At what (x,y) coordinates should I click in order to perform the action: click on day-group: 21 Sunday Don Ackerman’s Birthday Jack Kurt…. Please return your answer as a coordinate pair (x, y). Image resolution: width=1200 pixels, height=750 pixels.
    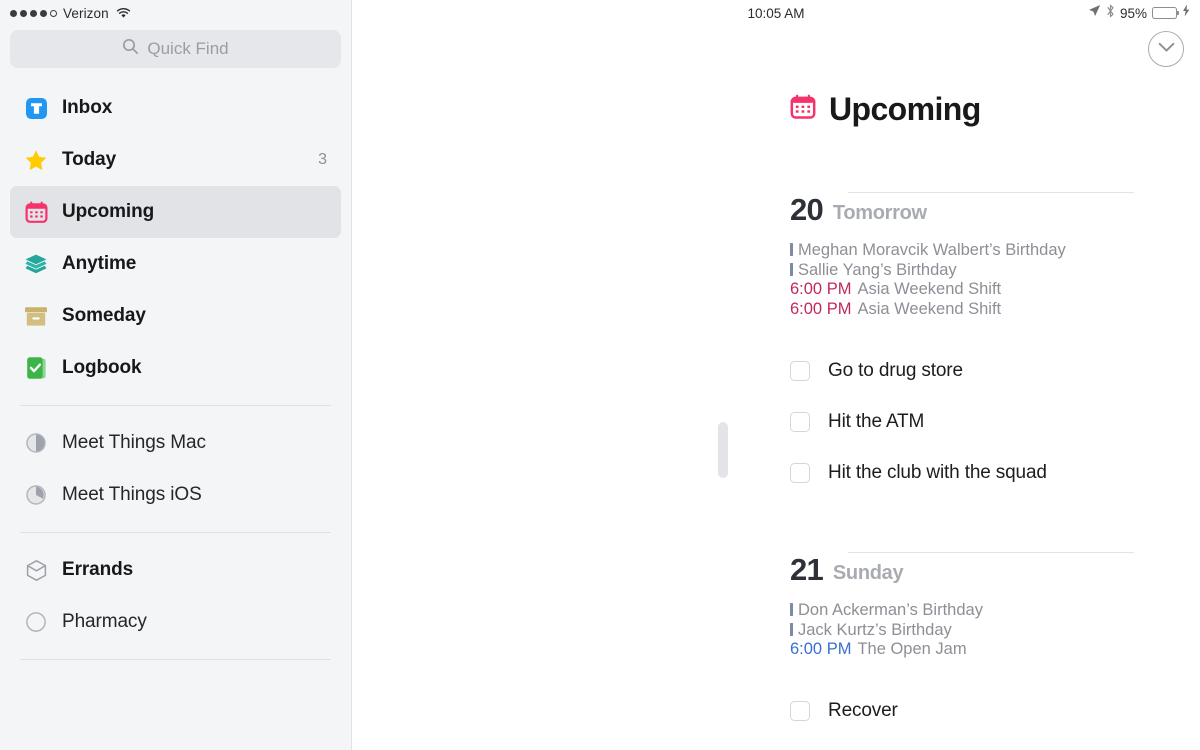
    Looking at the image, I should click on (962, 647).